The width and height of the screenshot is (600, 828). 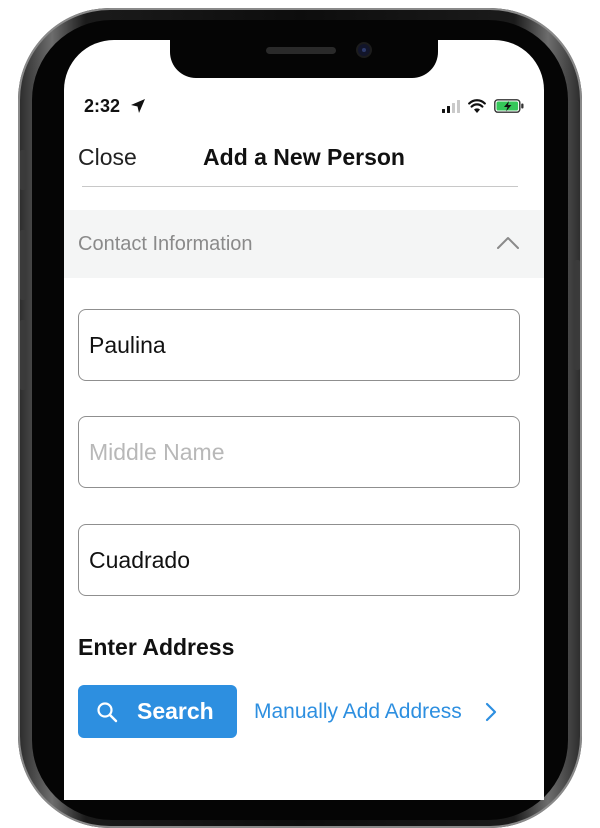 I want to click on search-icon, so click(x=107, y=712).